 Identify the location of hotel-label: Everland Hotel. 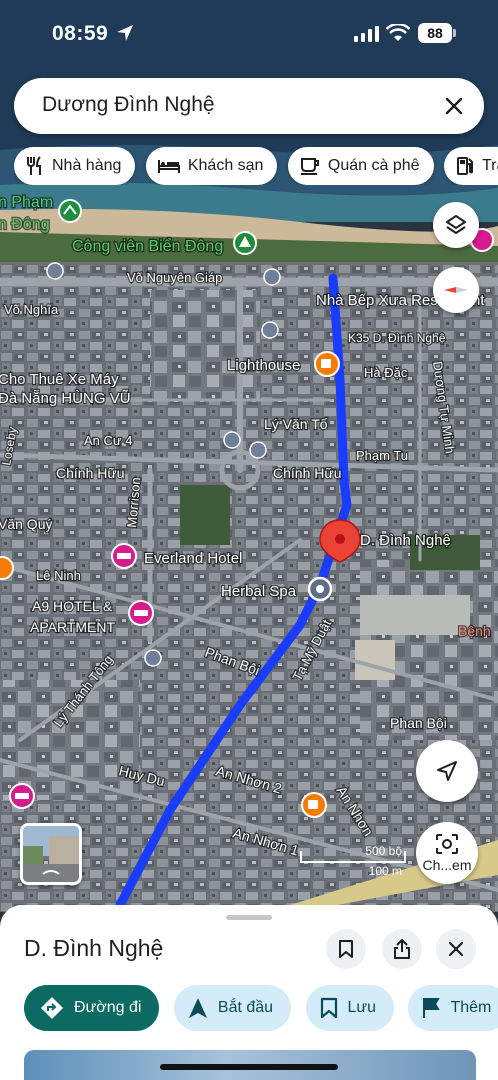
(193, 559).